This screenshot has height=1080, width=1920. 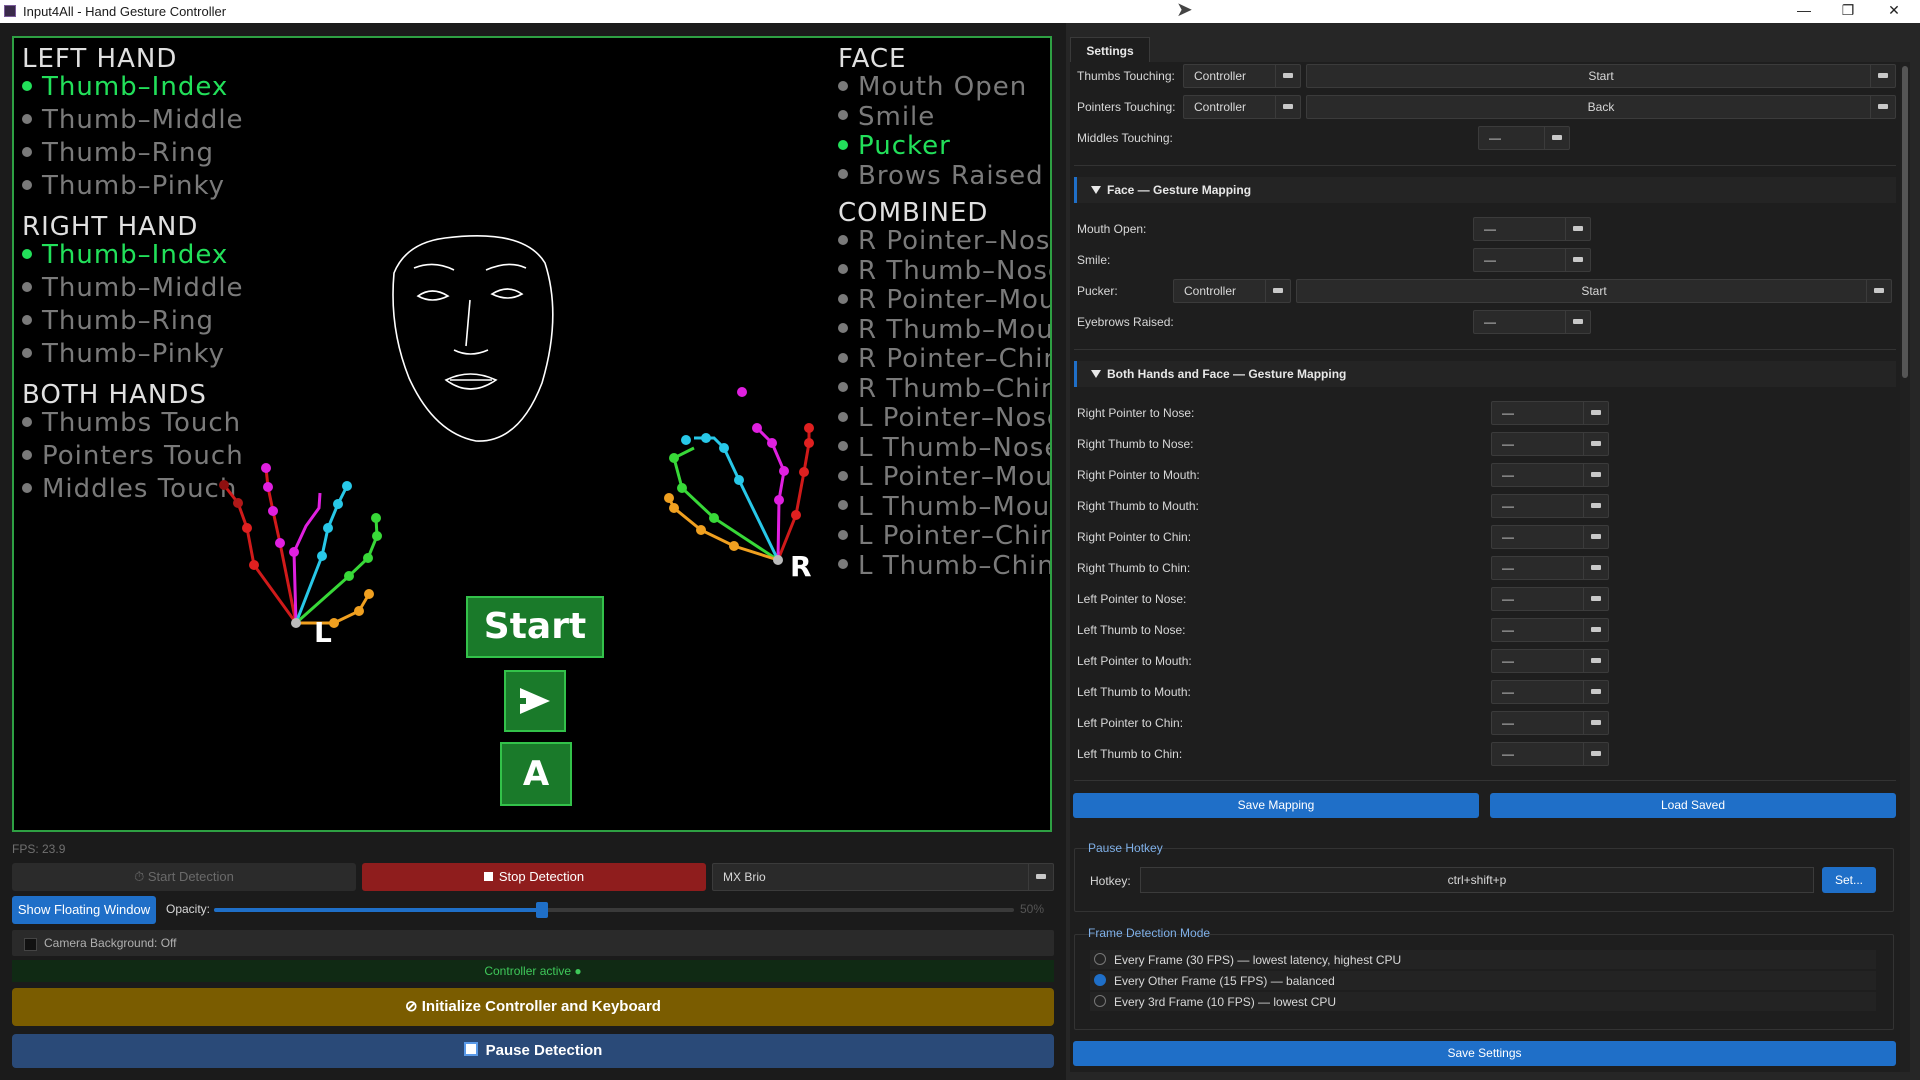 I want to click on action-select-value: Start, so click(x=1594, y=291).